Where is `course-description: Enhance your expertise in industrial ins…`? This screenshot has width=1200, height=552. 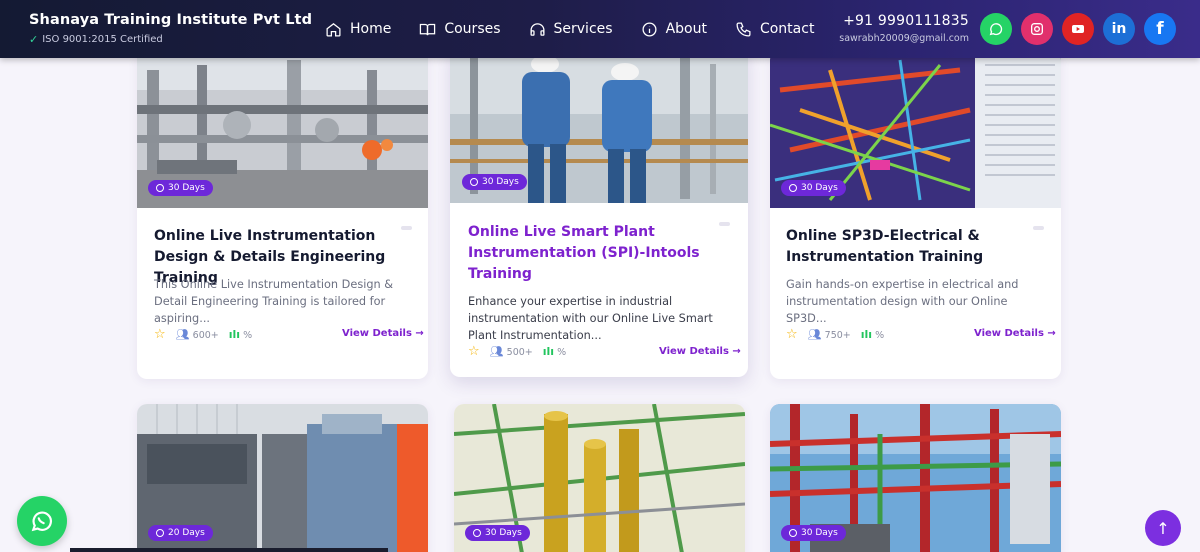
course-description: Enhance your expertise in industrial ins… is located at coordinates (590, 318).